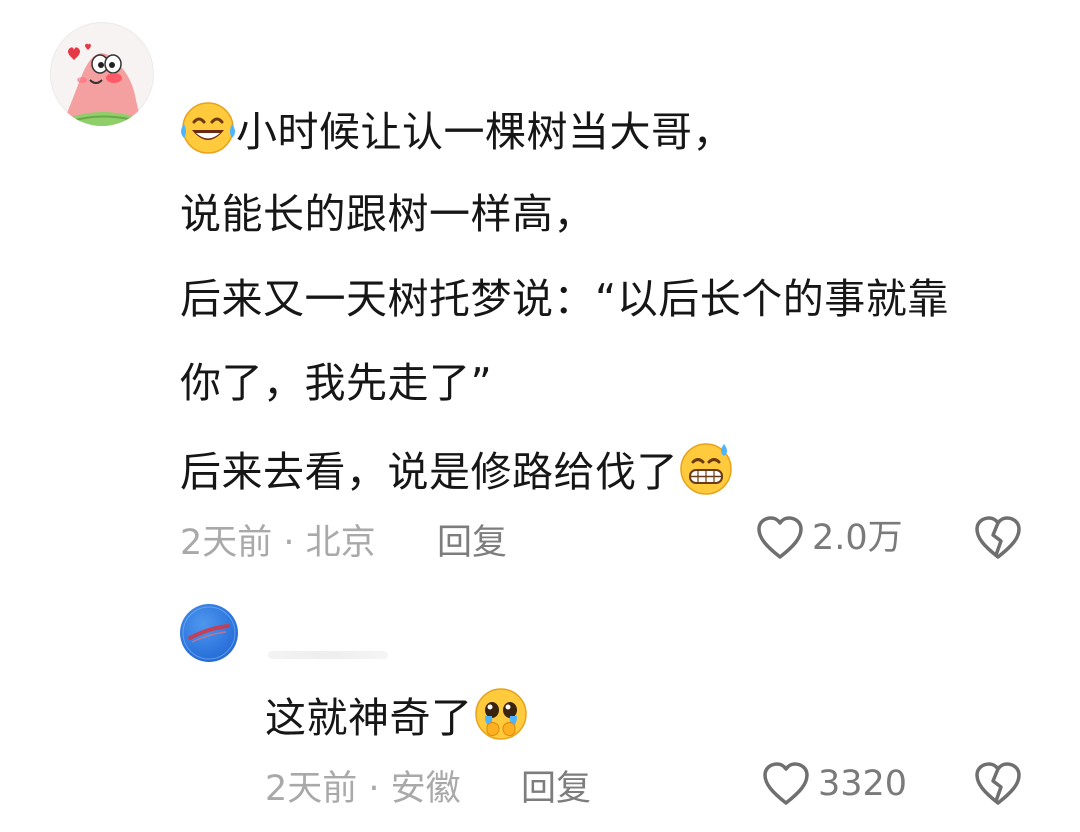 This screenshot has width=1080, height=832. I want to click on comment-line-5: 后来去看，说是修路给伐了, so click(457, 468).